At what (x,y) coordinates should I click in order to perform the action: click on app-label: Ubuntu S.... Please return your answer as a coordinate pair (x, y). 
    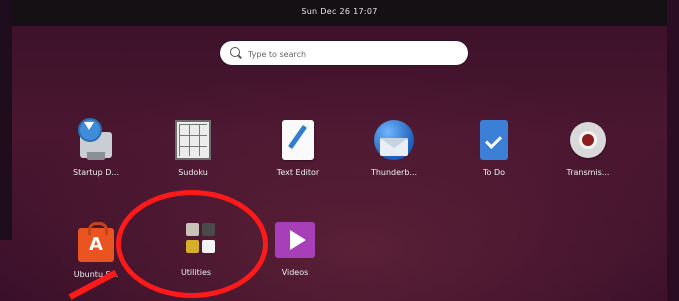
    Looking at the image, I should click on (96, 274).